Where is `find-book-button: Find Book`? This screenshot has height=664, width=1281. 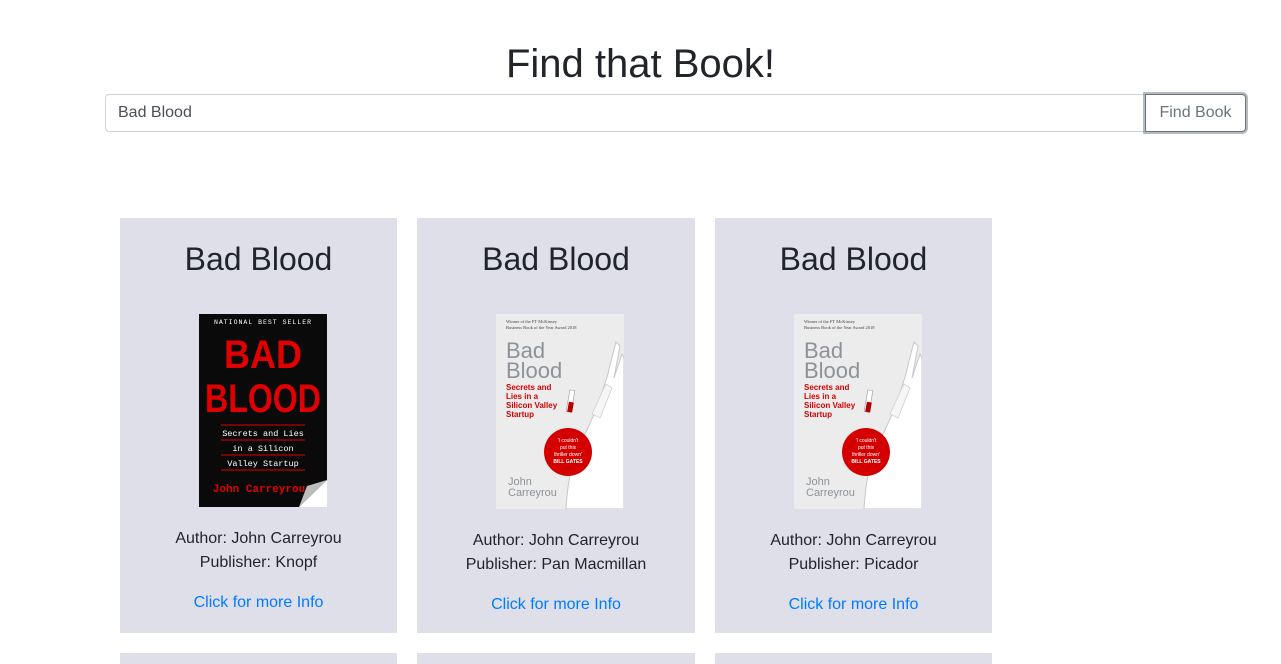 find-book-button: Find Book is located at coordinates (1195, 113).